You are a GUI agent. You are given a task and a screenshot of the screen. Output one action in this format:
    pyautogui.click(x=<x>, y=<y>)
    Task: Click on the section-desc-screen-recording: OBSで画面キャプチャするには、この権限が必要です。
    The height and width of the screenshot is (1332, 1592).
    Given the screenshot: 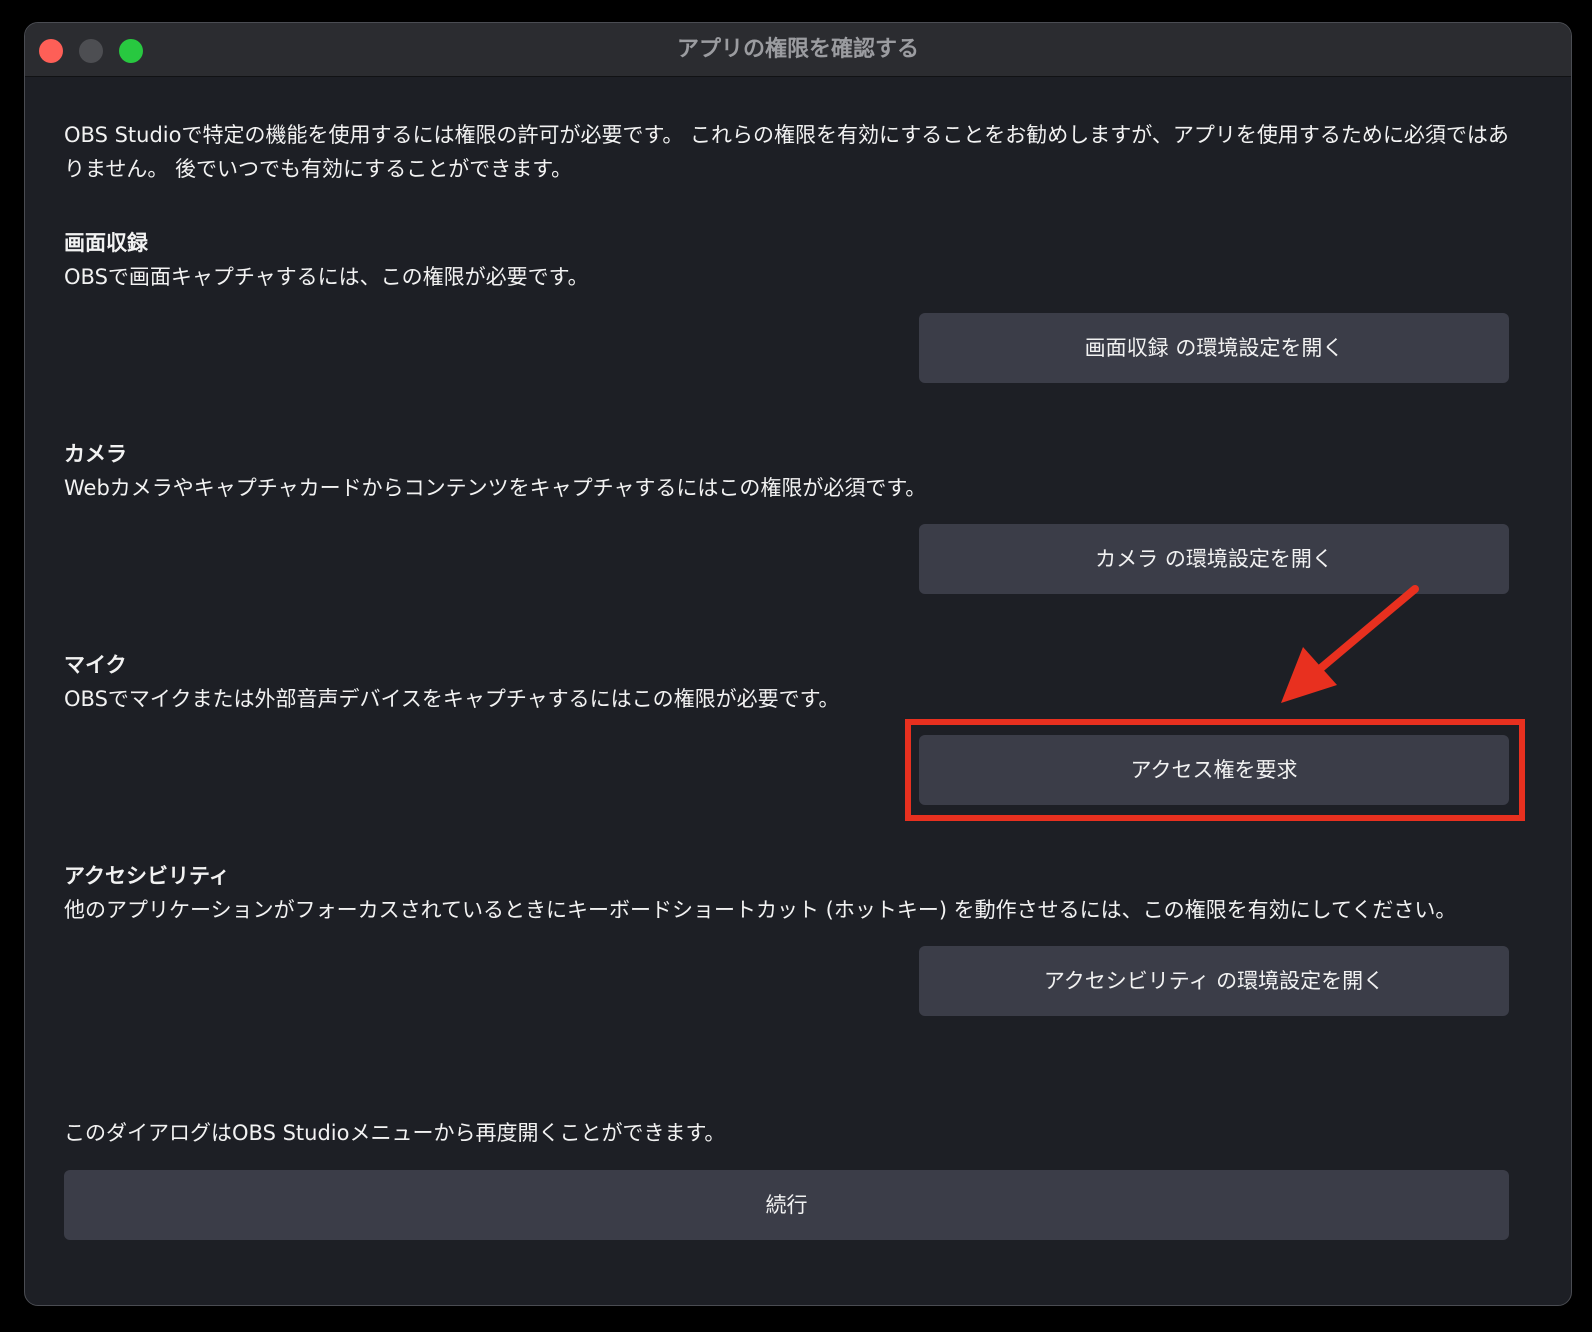 What is the action you would take?
    pyautogui.click(x=326, y=277)
    